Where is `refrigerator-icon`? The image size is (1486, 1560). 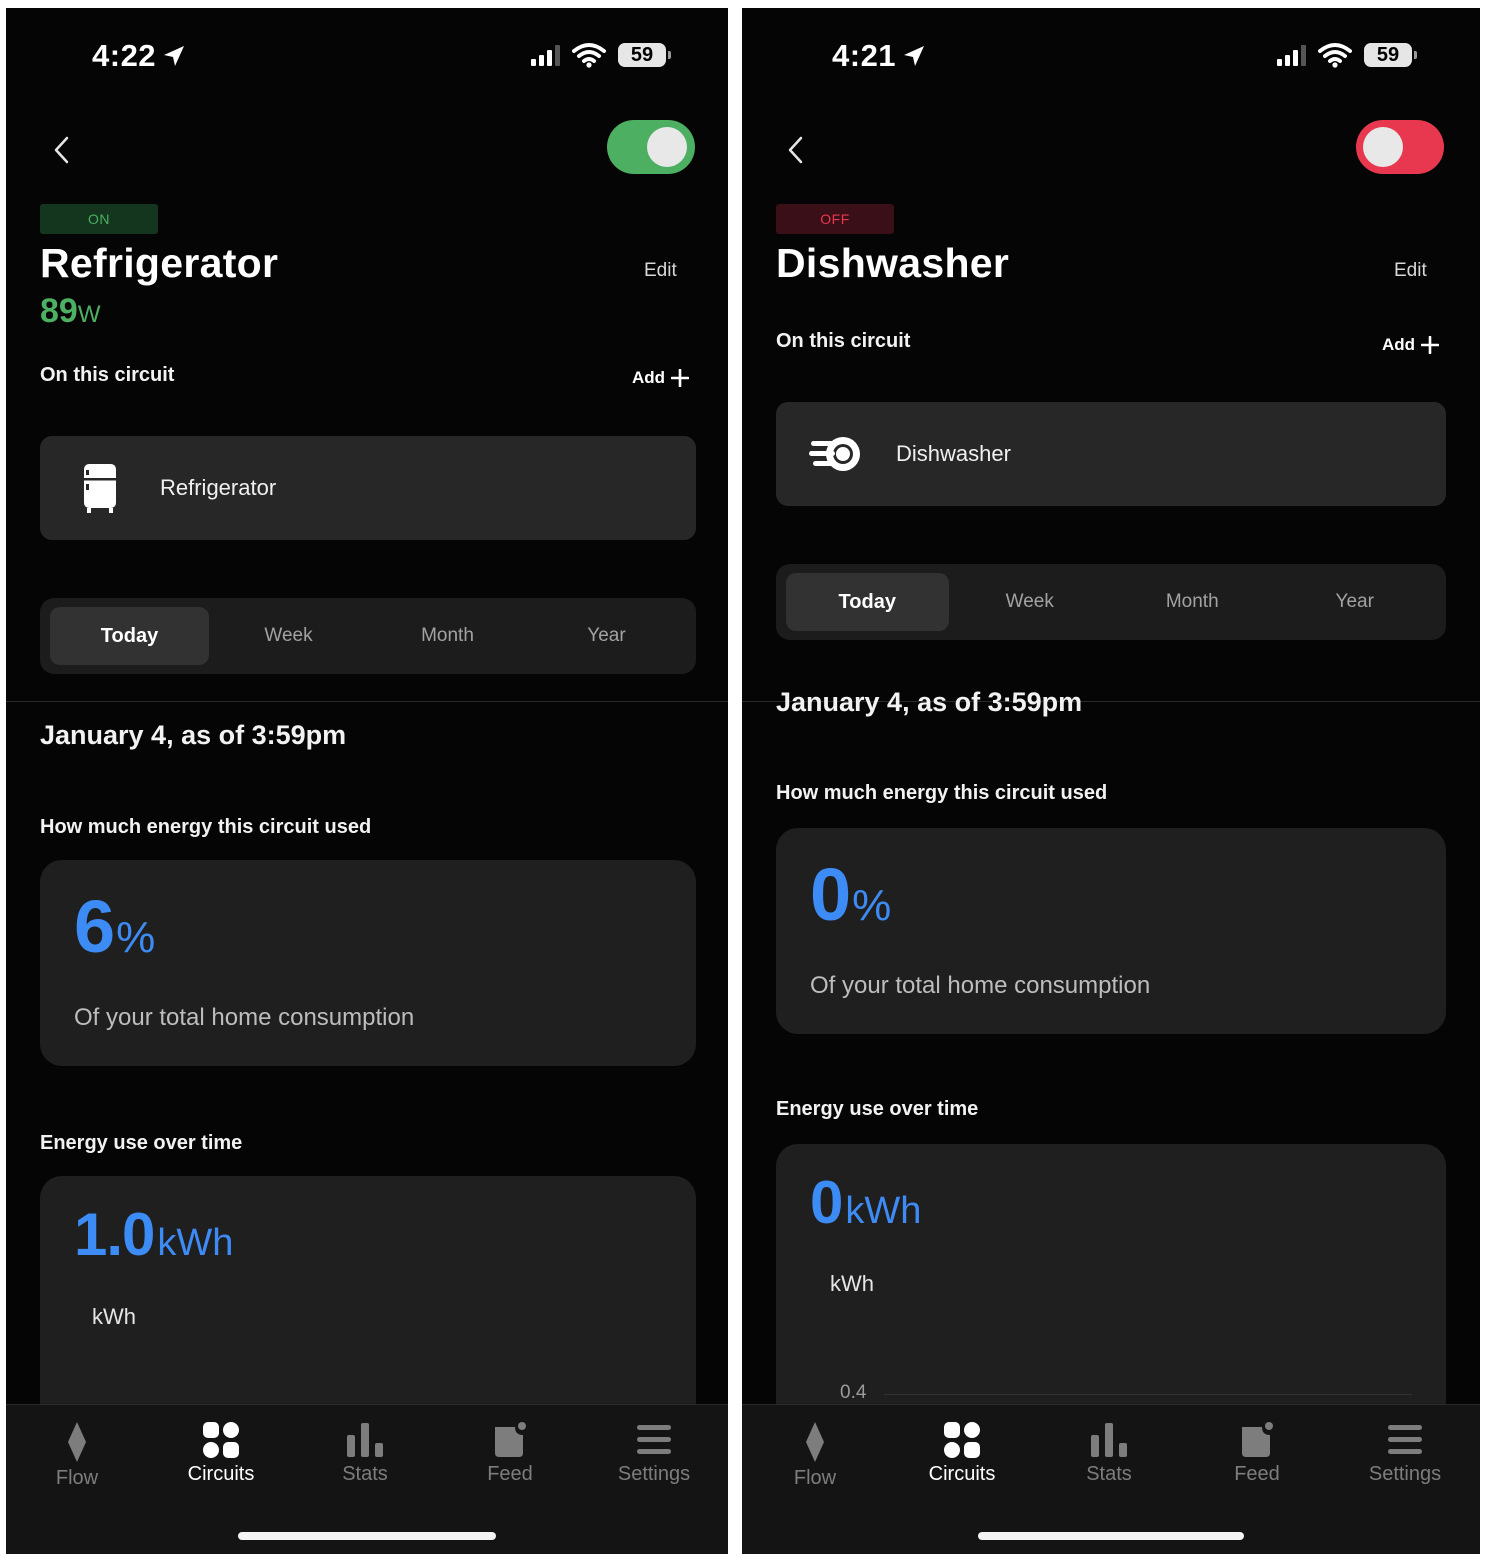
refrigerator-icon is located at coordinates (100, 488).